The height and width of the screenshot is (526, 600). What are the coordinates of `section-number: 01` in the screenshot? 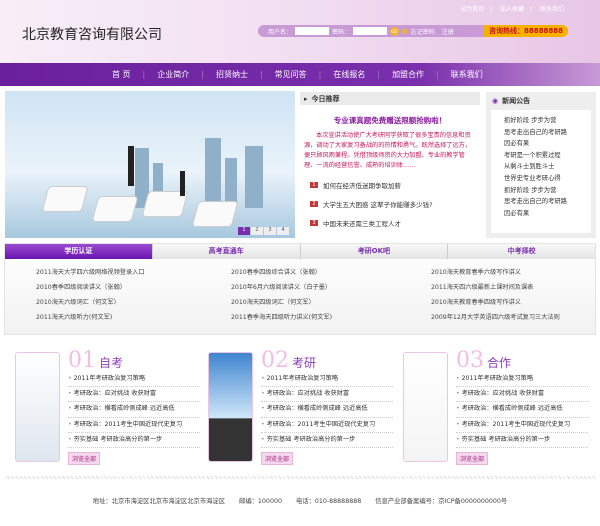 It's located at (82, 360).